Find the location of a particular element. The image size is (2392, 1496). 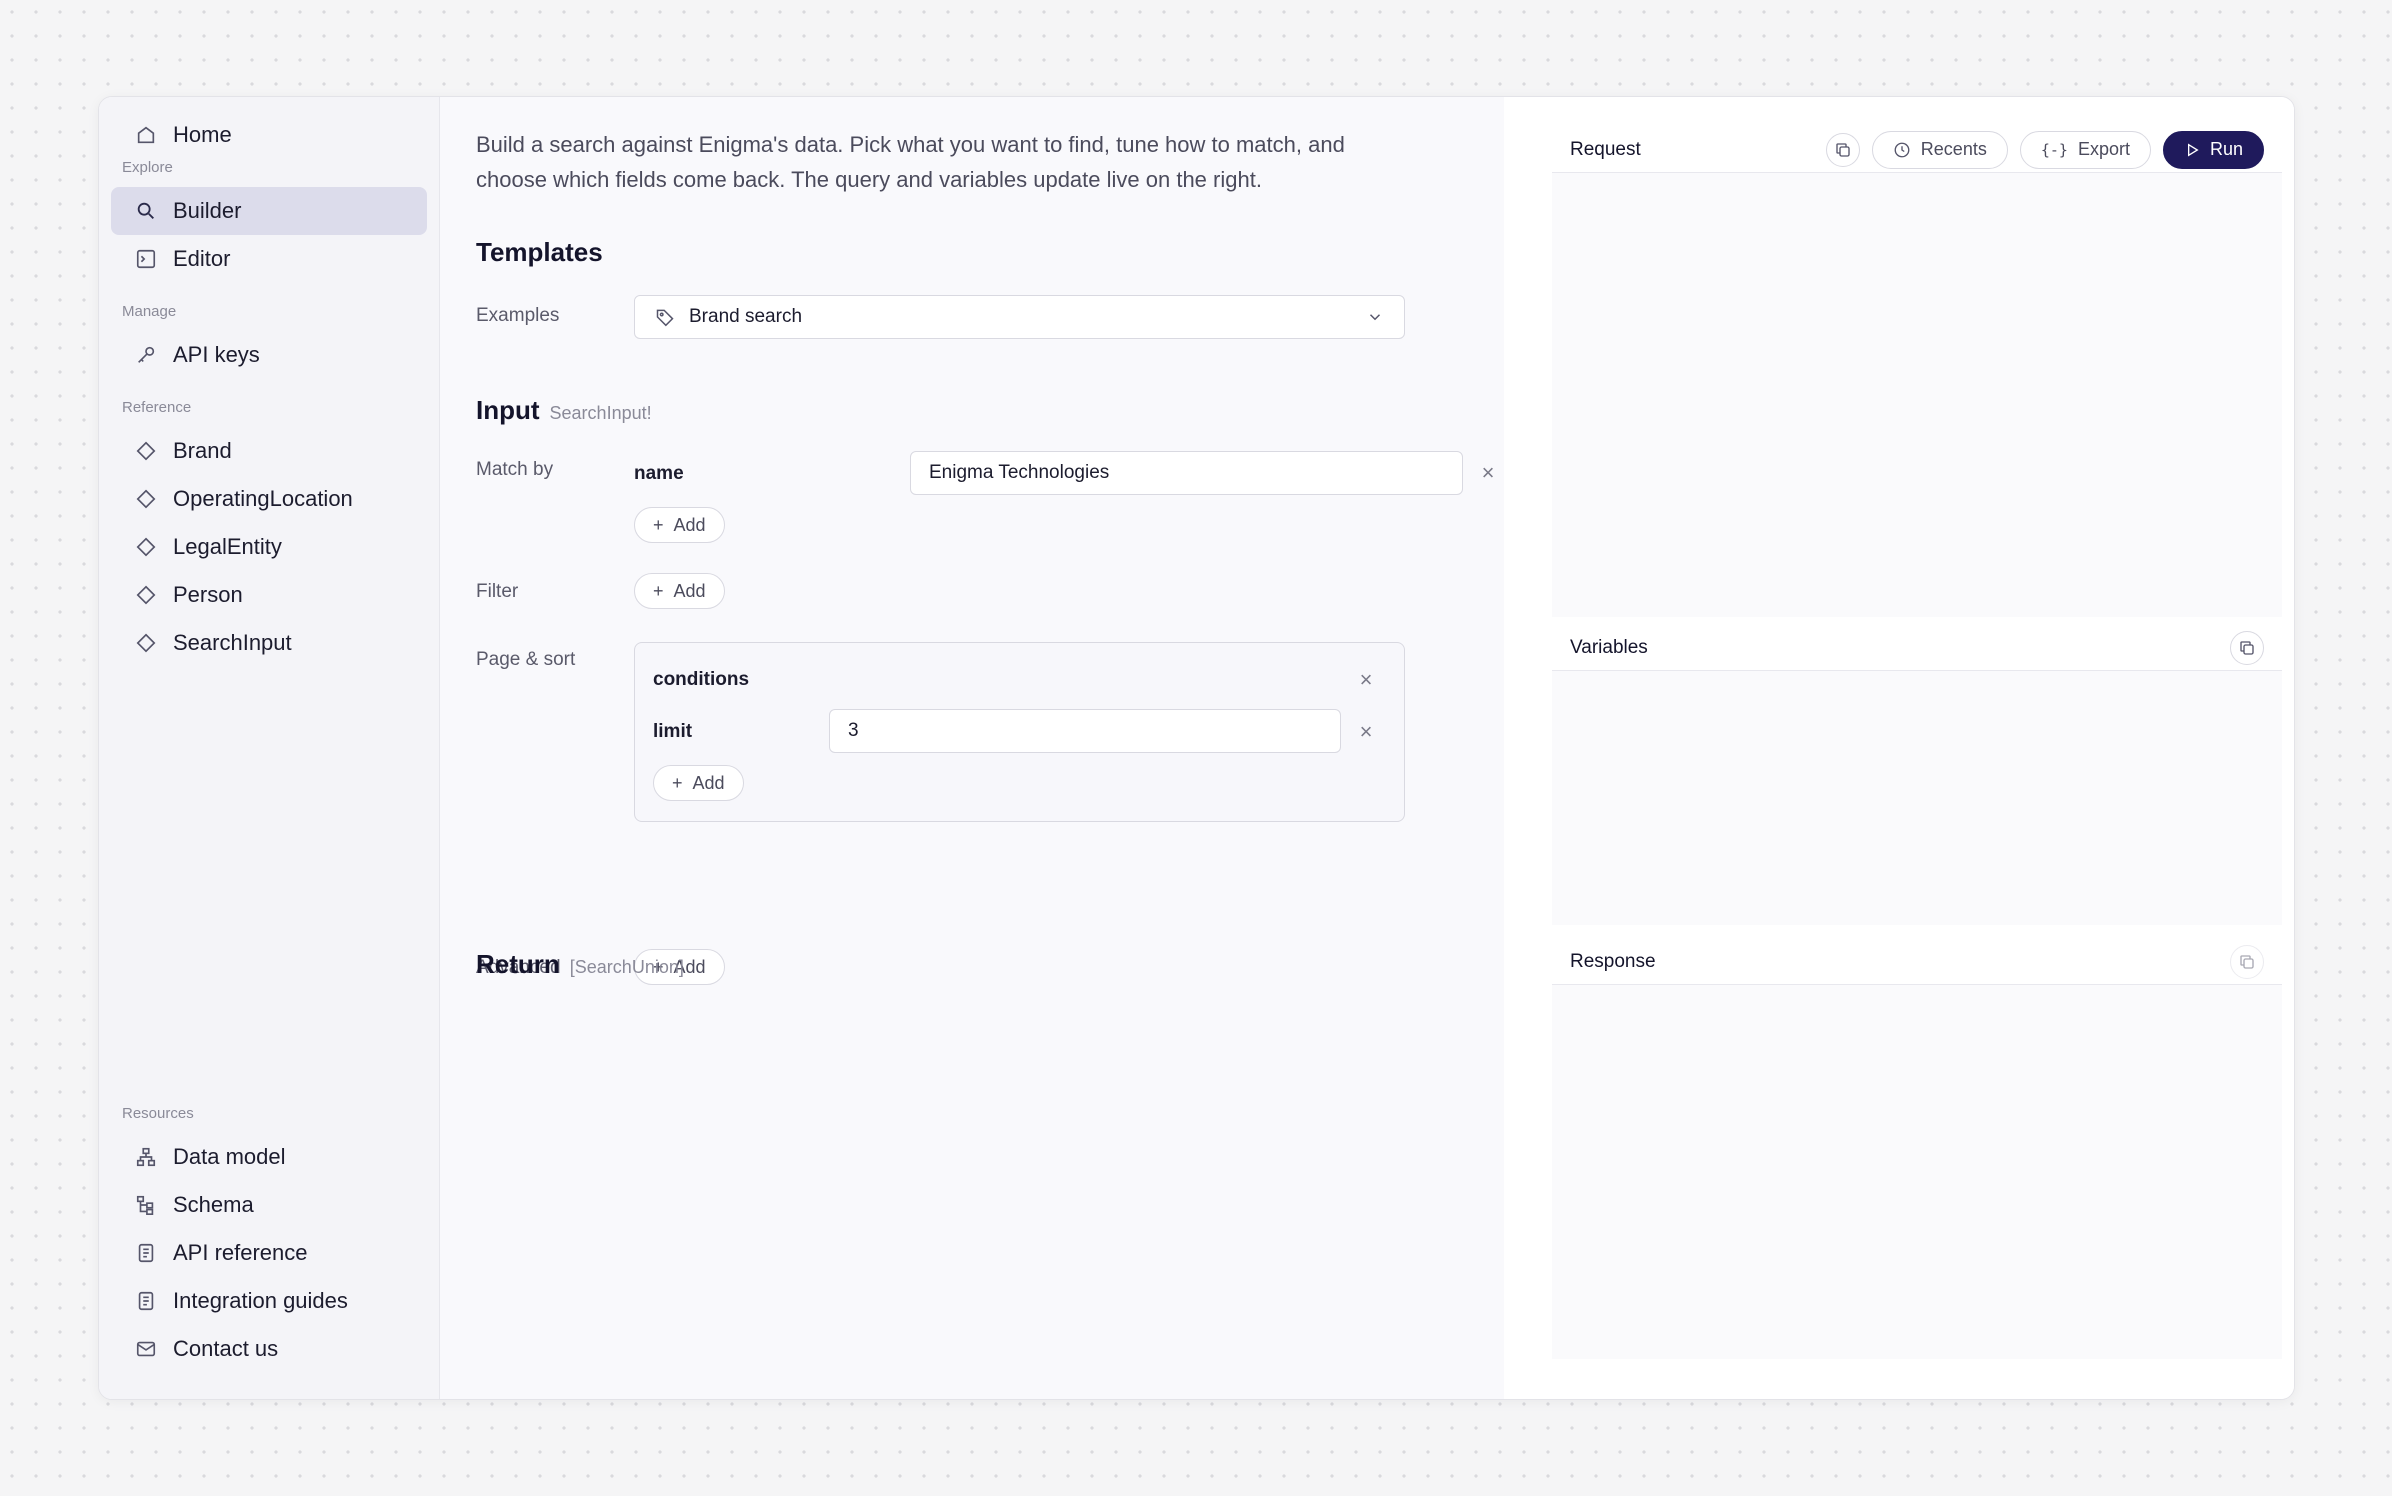

sidebar-item-label: Data model is located at coordinates (229, 1156).